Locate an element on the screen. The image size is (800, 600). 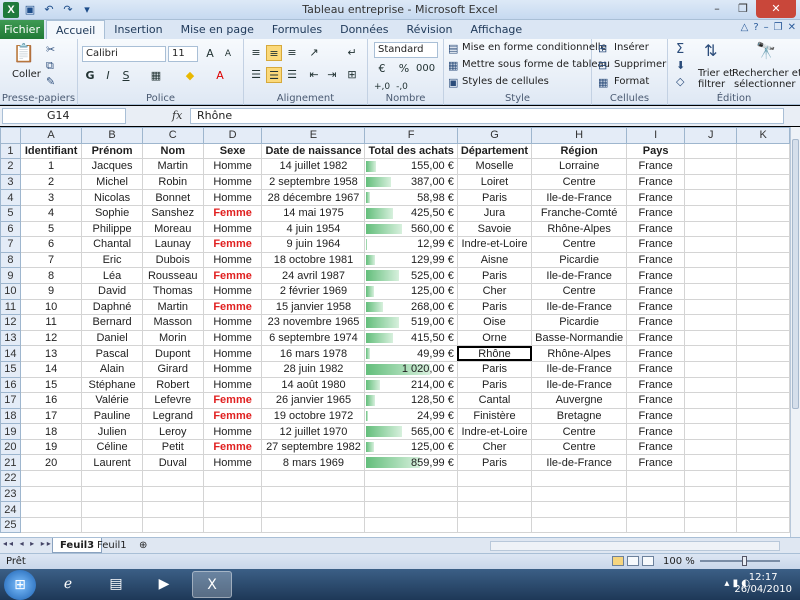
cell: 16 is located at coordinates (51, 400).